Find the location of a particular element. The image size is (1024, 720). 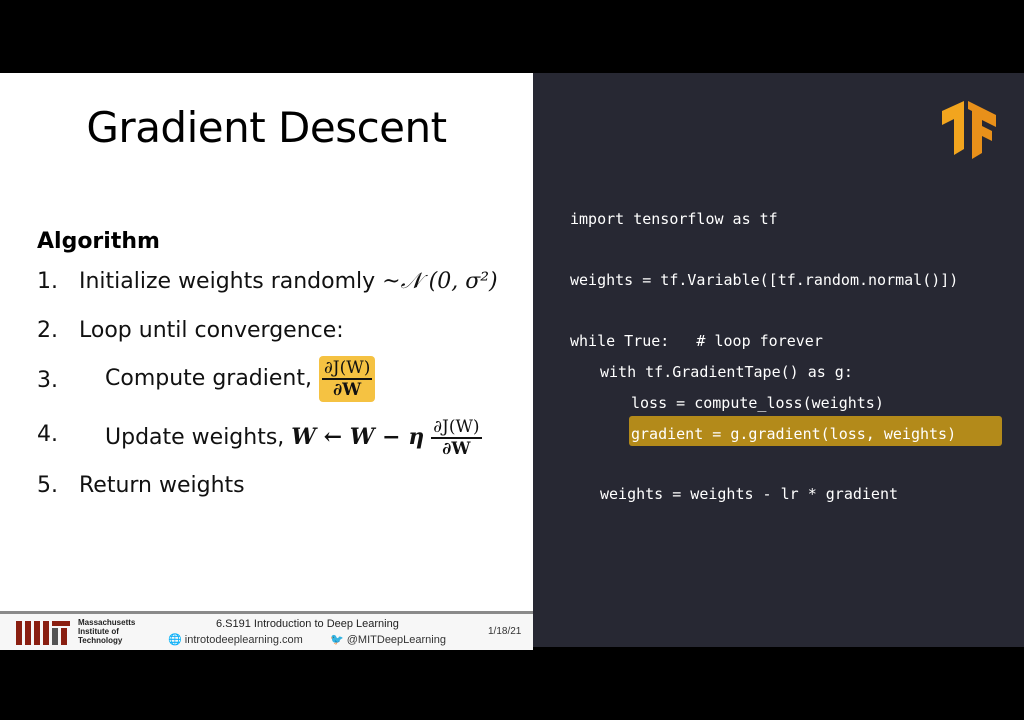

step-text: Initialize weights randomly is located at coordinates (231, 281).